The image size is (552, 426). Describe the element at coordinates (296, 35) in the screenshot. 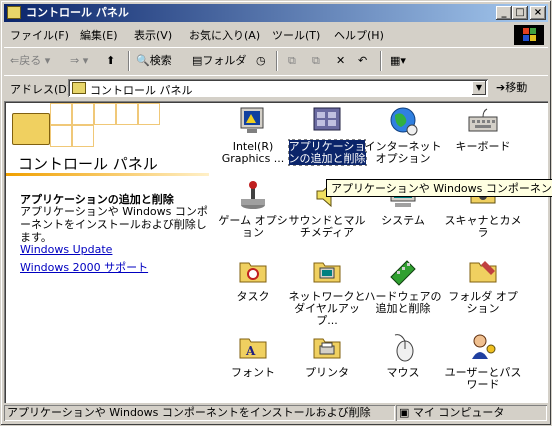

I see `menu-tools: ツール(T)` at that location.